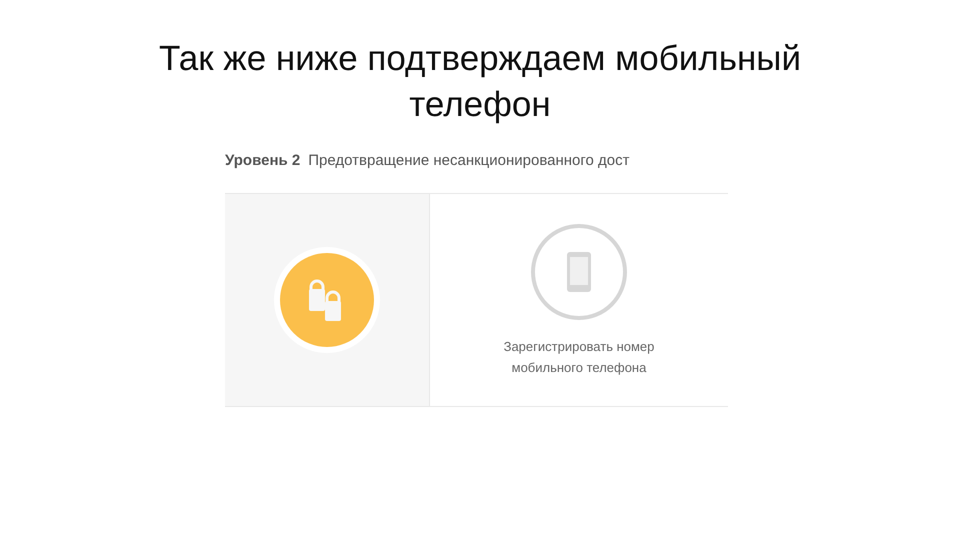 The height and width of the screenshot is (540, 960). I want to click on level-label: Уровень 2, so click(262, 160).